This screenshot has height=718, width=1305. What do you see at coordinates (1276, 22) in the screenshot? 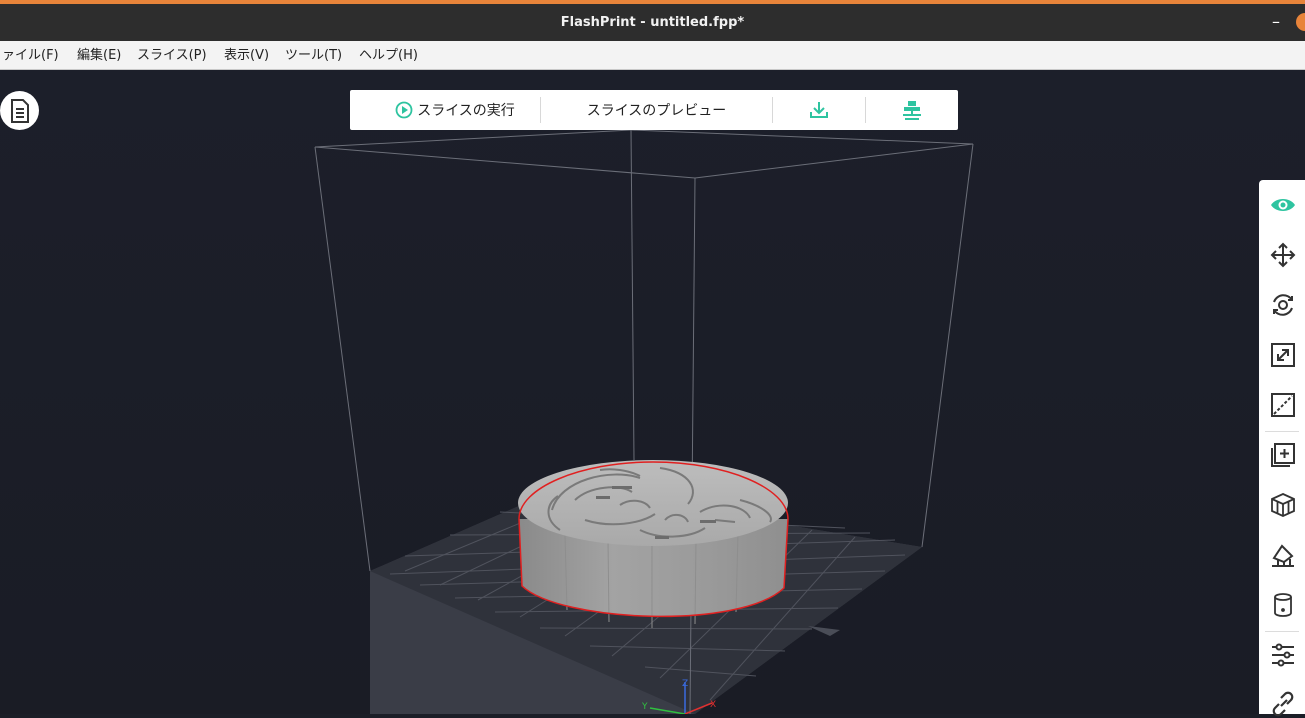
I see `minimize-button: –` at bounding box center [1276, 22].